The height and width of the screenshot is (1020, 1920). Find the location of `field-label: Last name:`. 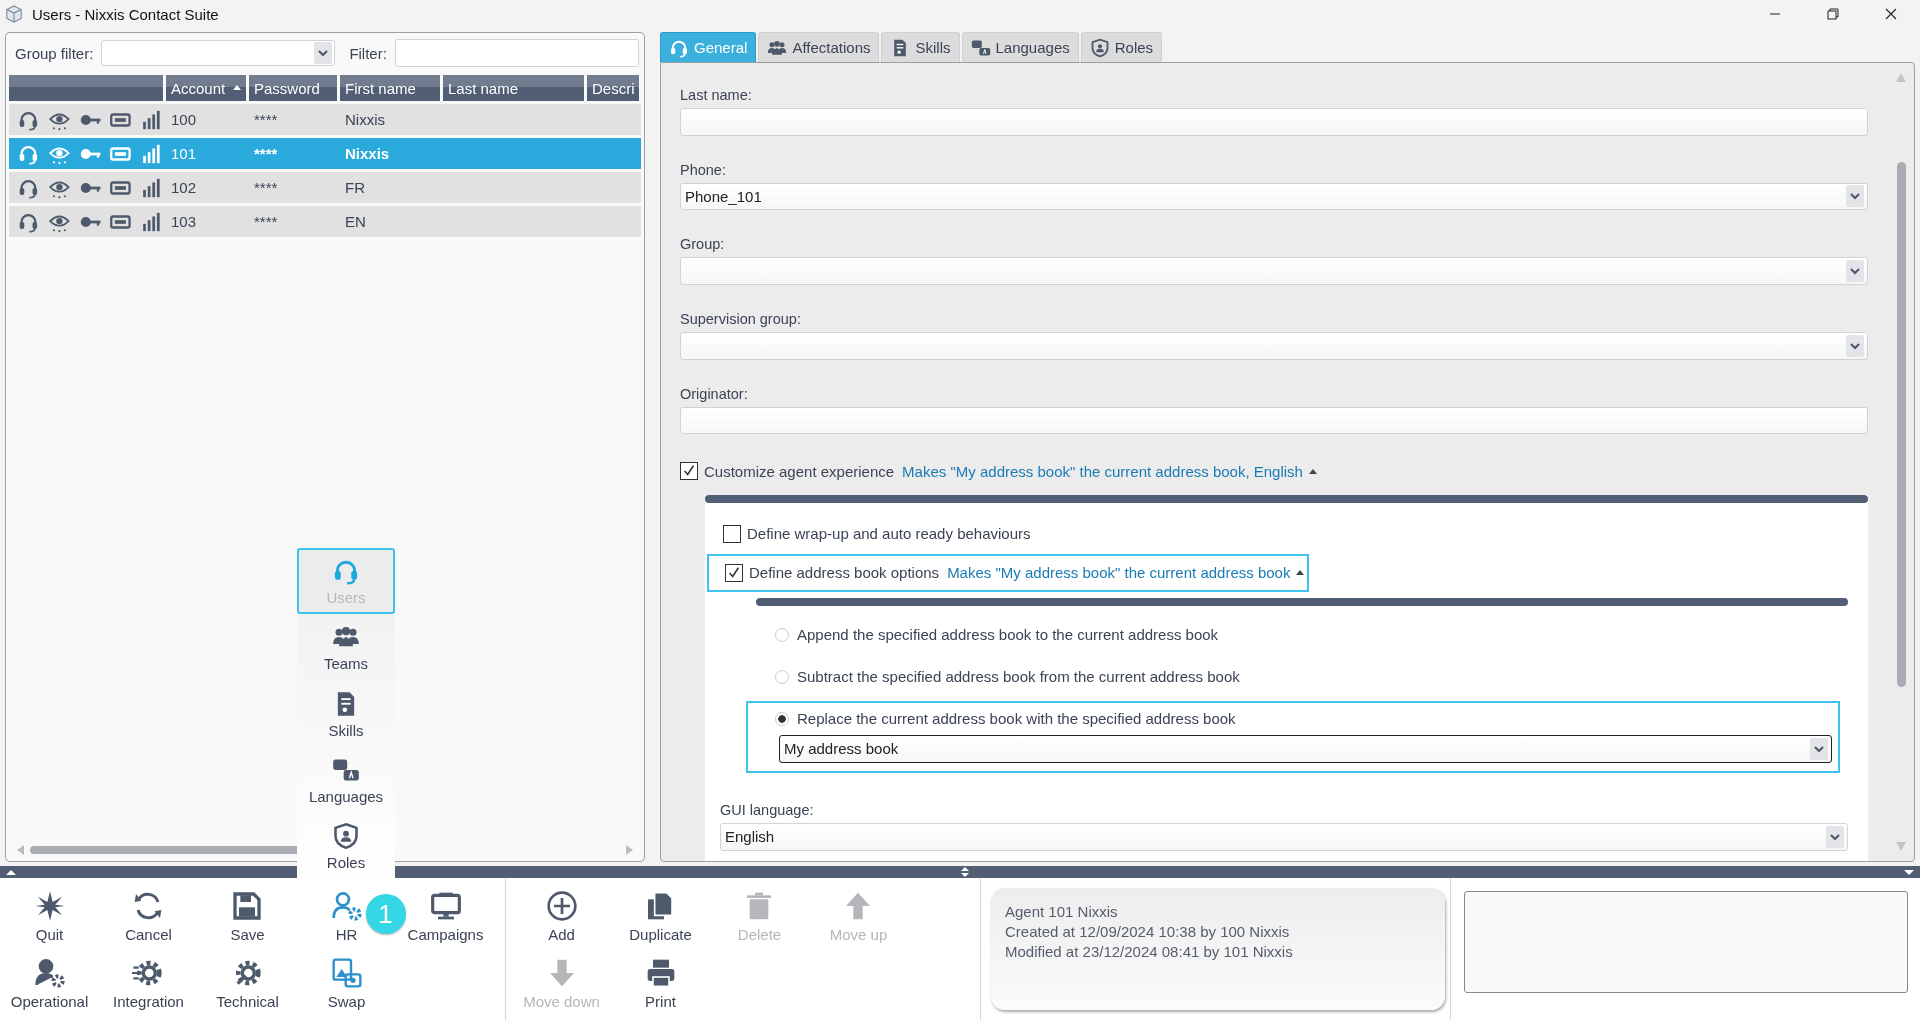

field-label: Last name: is located at coordinates (716, 95).